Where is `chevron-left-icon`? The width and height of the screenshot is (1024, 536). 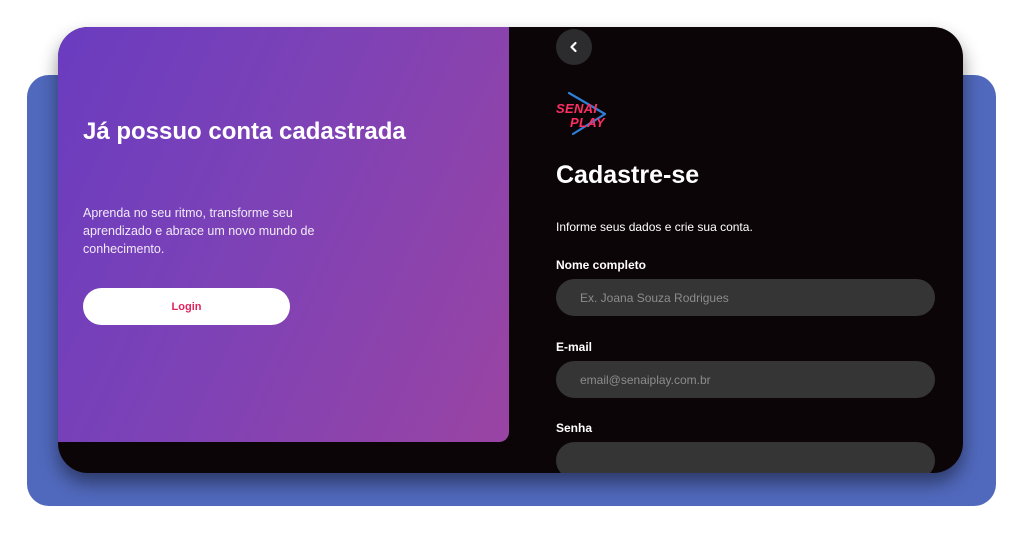
chevron-left-icon is located at coordinates (573, 47).